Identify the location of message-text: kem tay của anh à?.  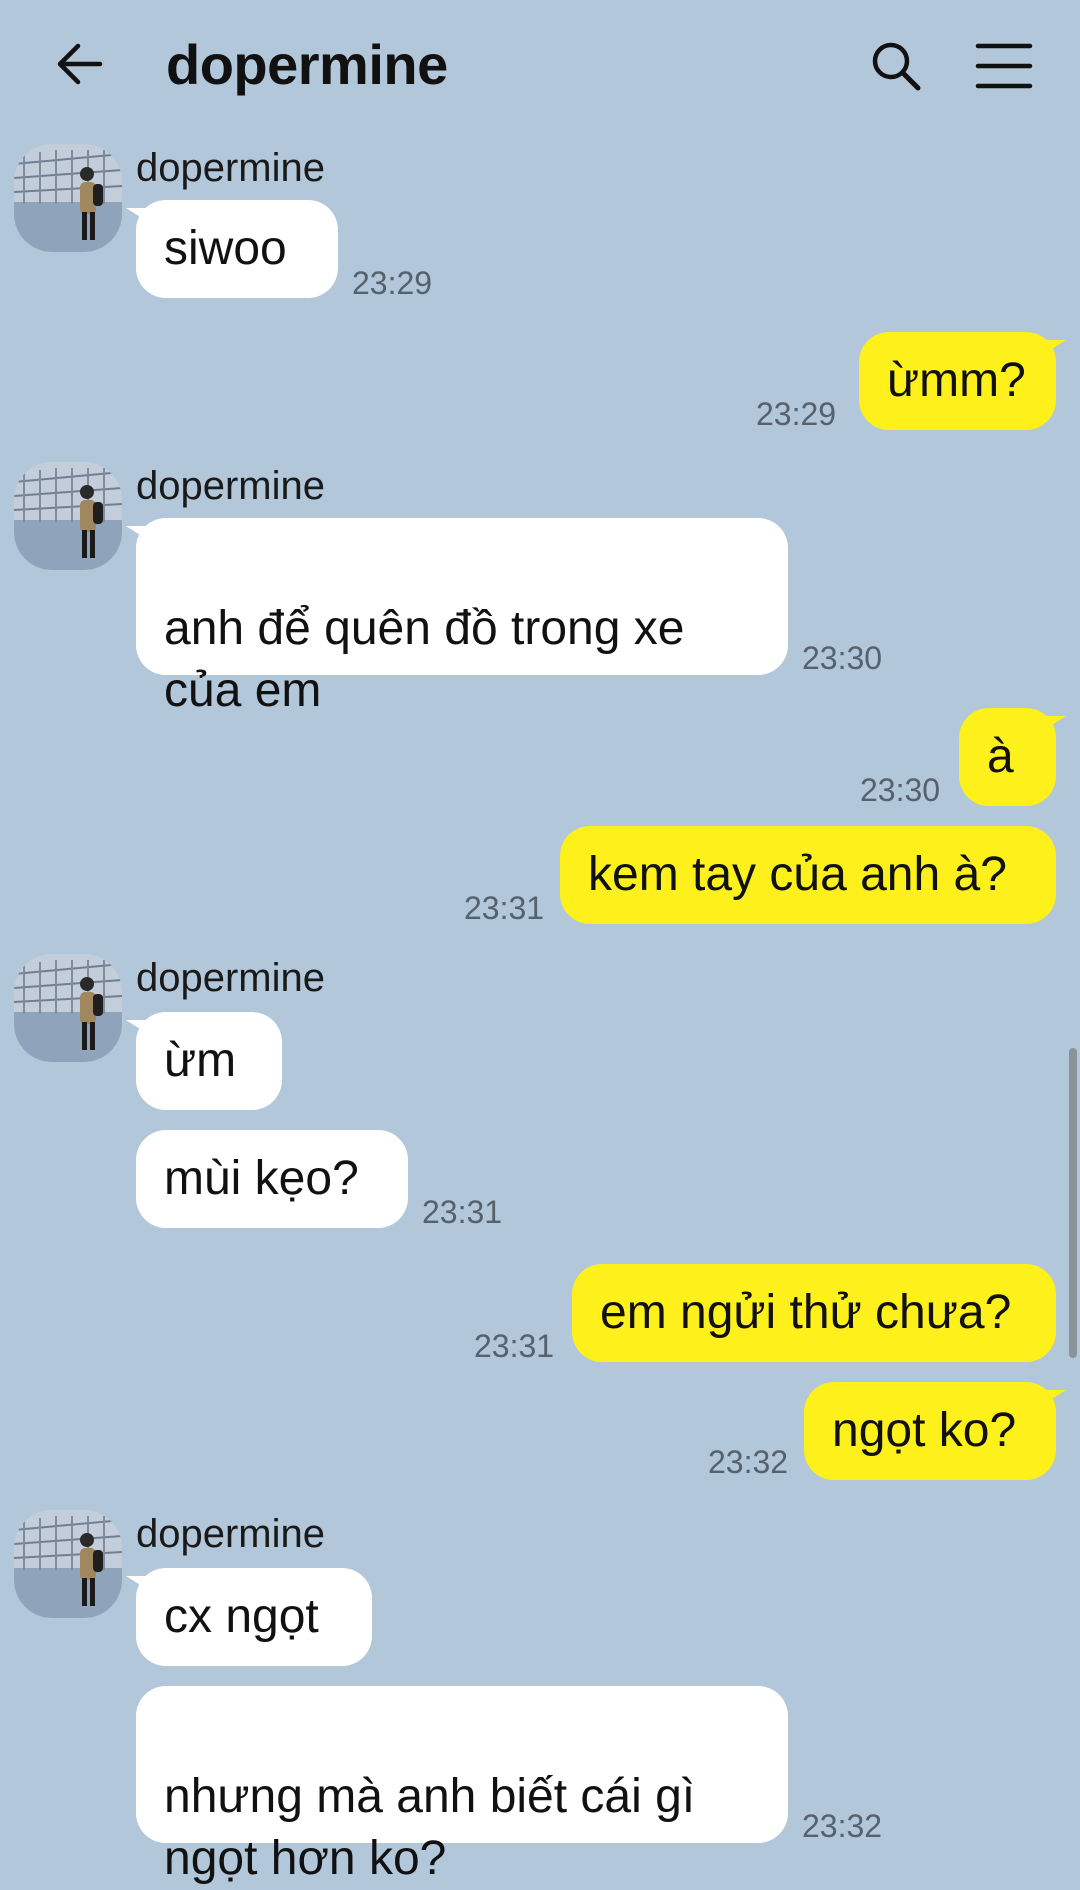
(797, 874).